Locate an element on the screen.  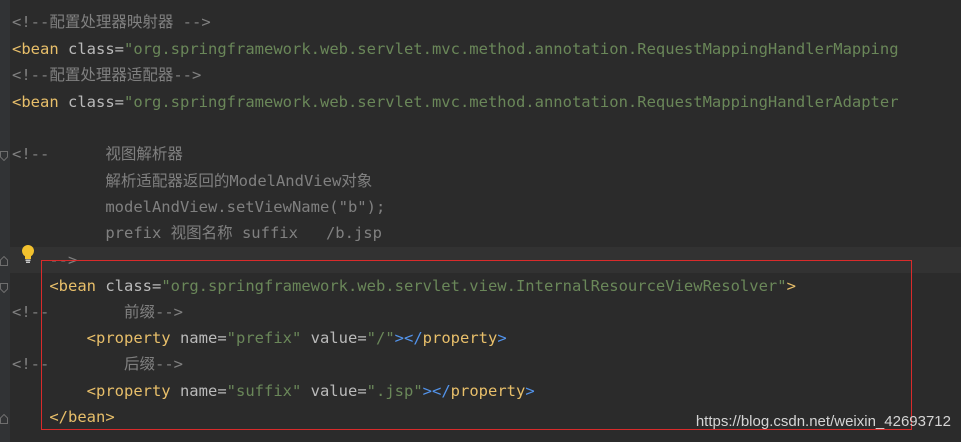
code-token: <!-- 前缀--> is located at coordinates (97, 312).